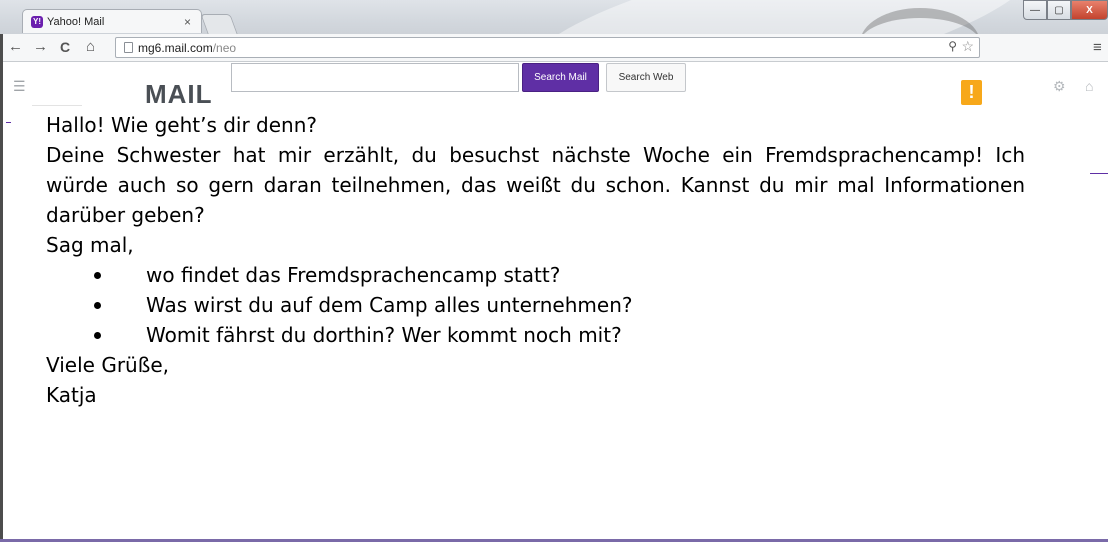 This screenshot has height=542, width=1108. What do you see at coordinates (65, 47) in the screenshot?
I see `reload-icon: C` at bounding box center [65, 47].